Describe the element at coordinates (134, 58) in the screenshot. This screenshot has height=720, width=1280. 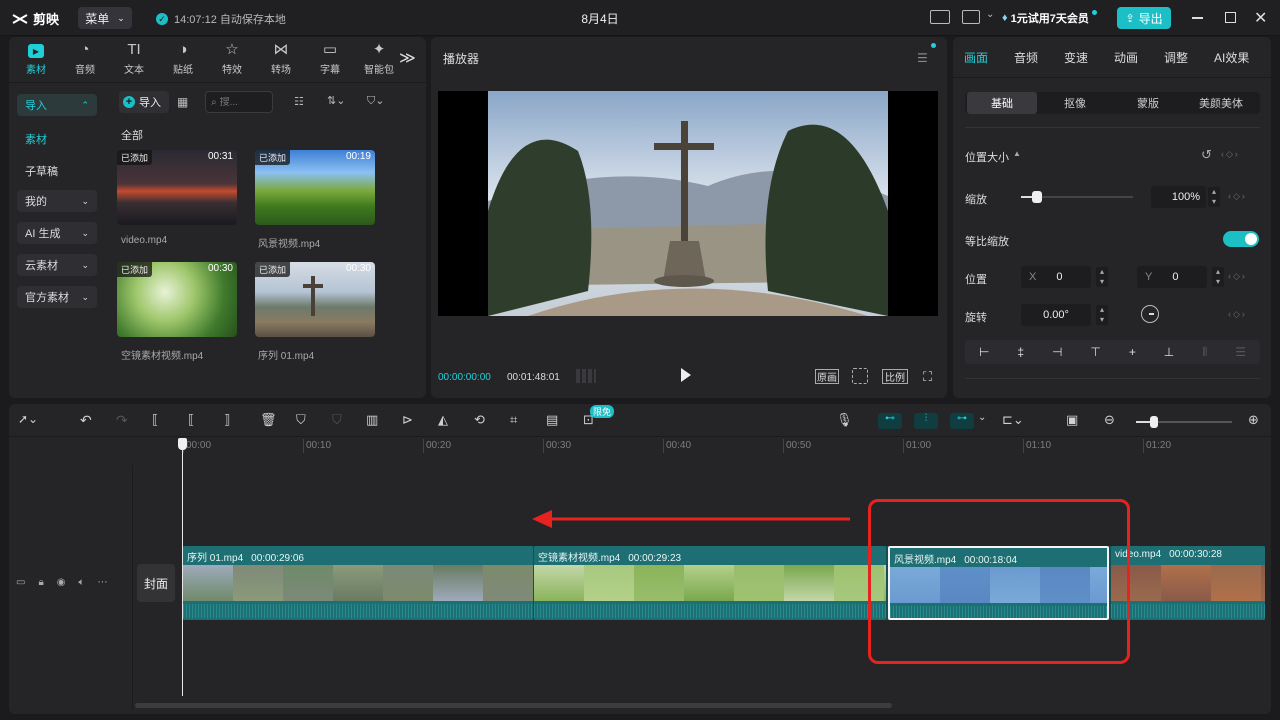
I see `tab-text: TI 文本` at that location.